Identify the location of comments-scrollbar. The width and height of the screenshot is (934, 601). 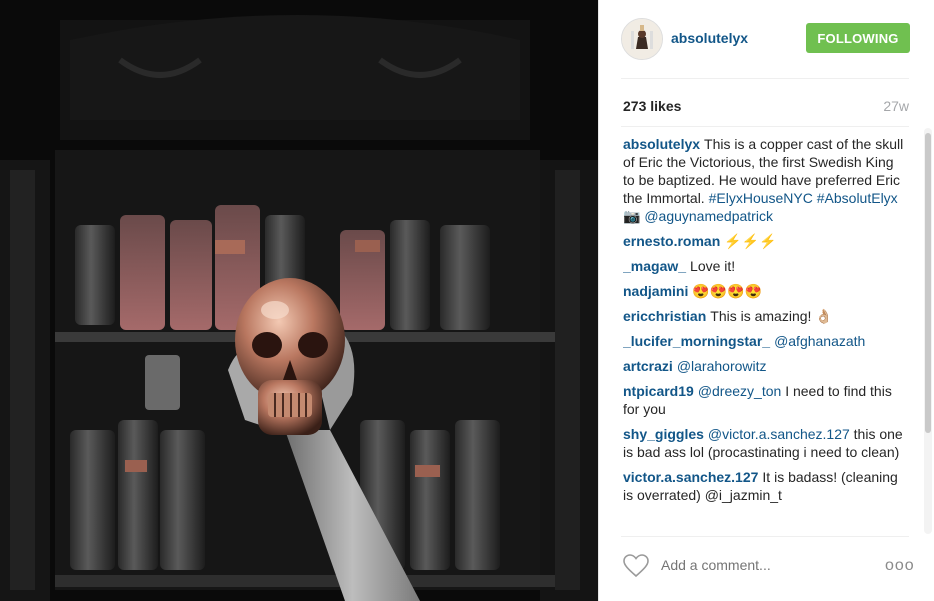
(928, 283).